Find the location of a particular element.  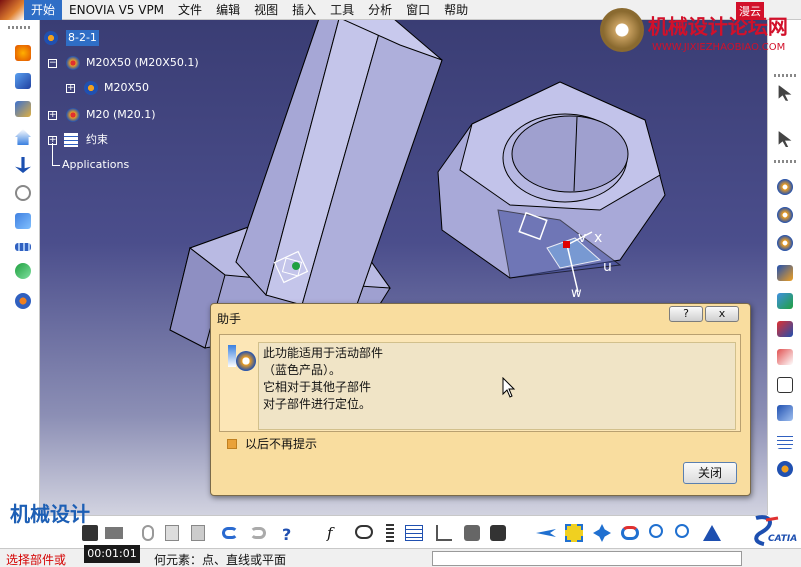

status-message-highlight: 选择部件或 is located at coordinates (36, 560).